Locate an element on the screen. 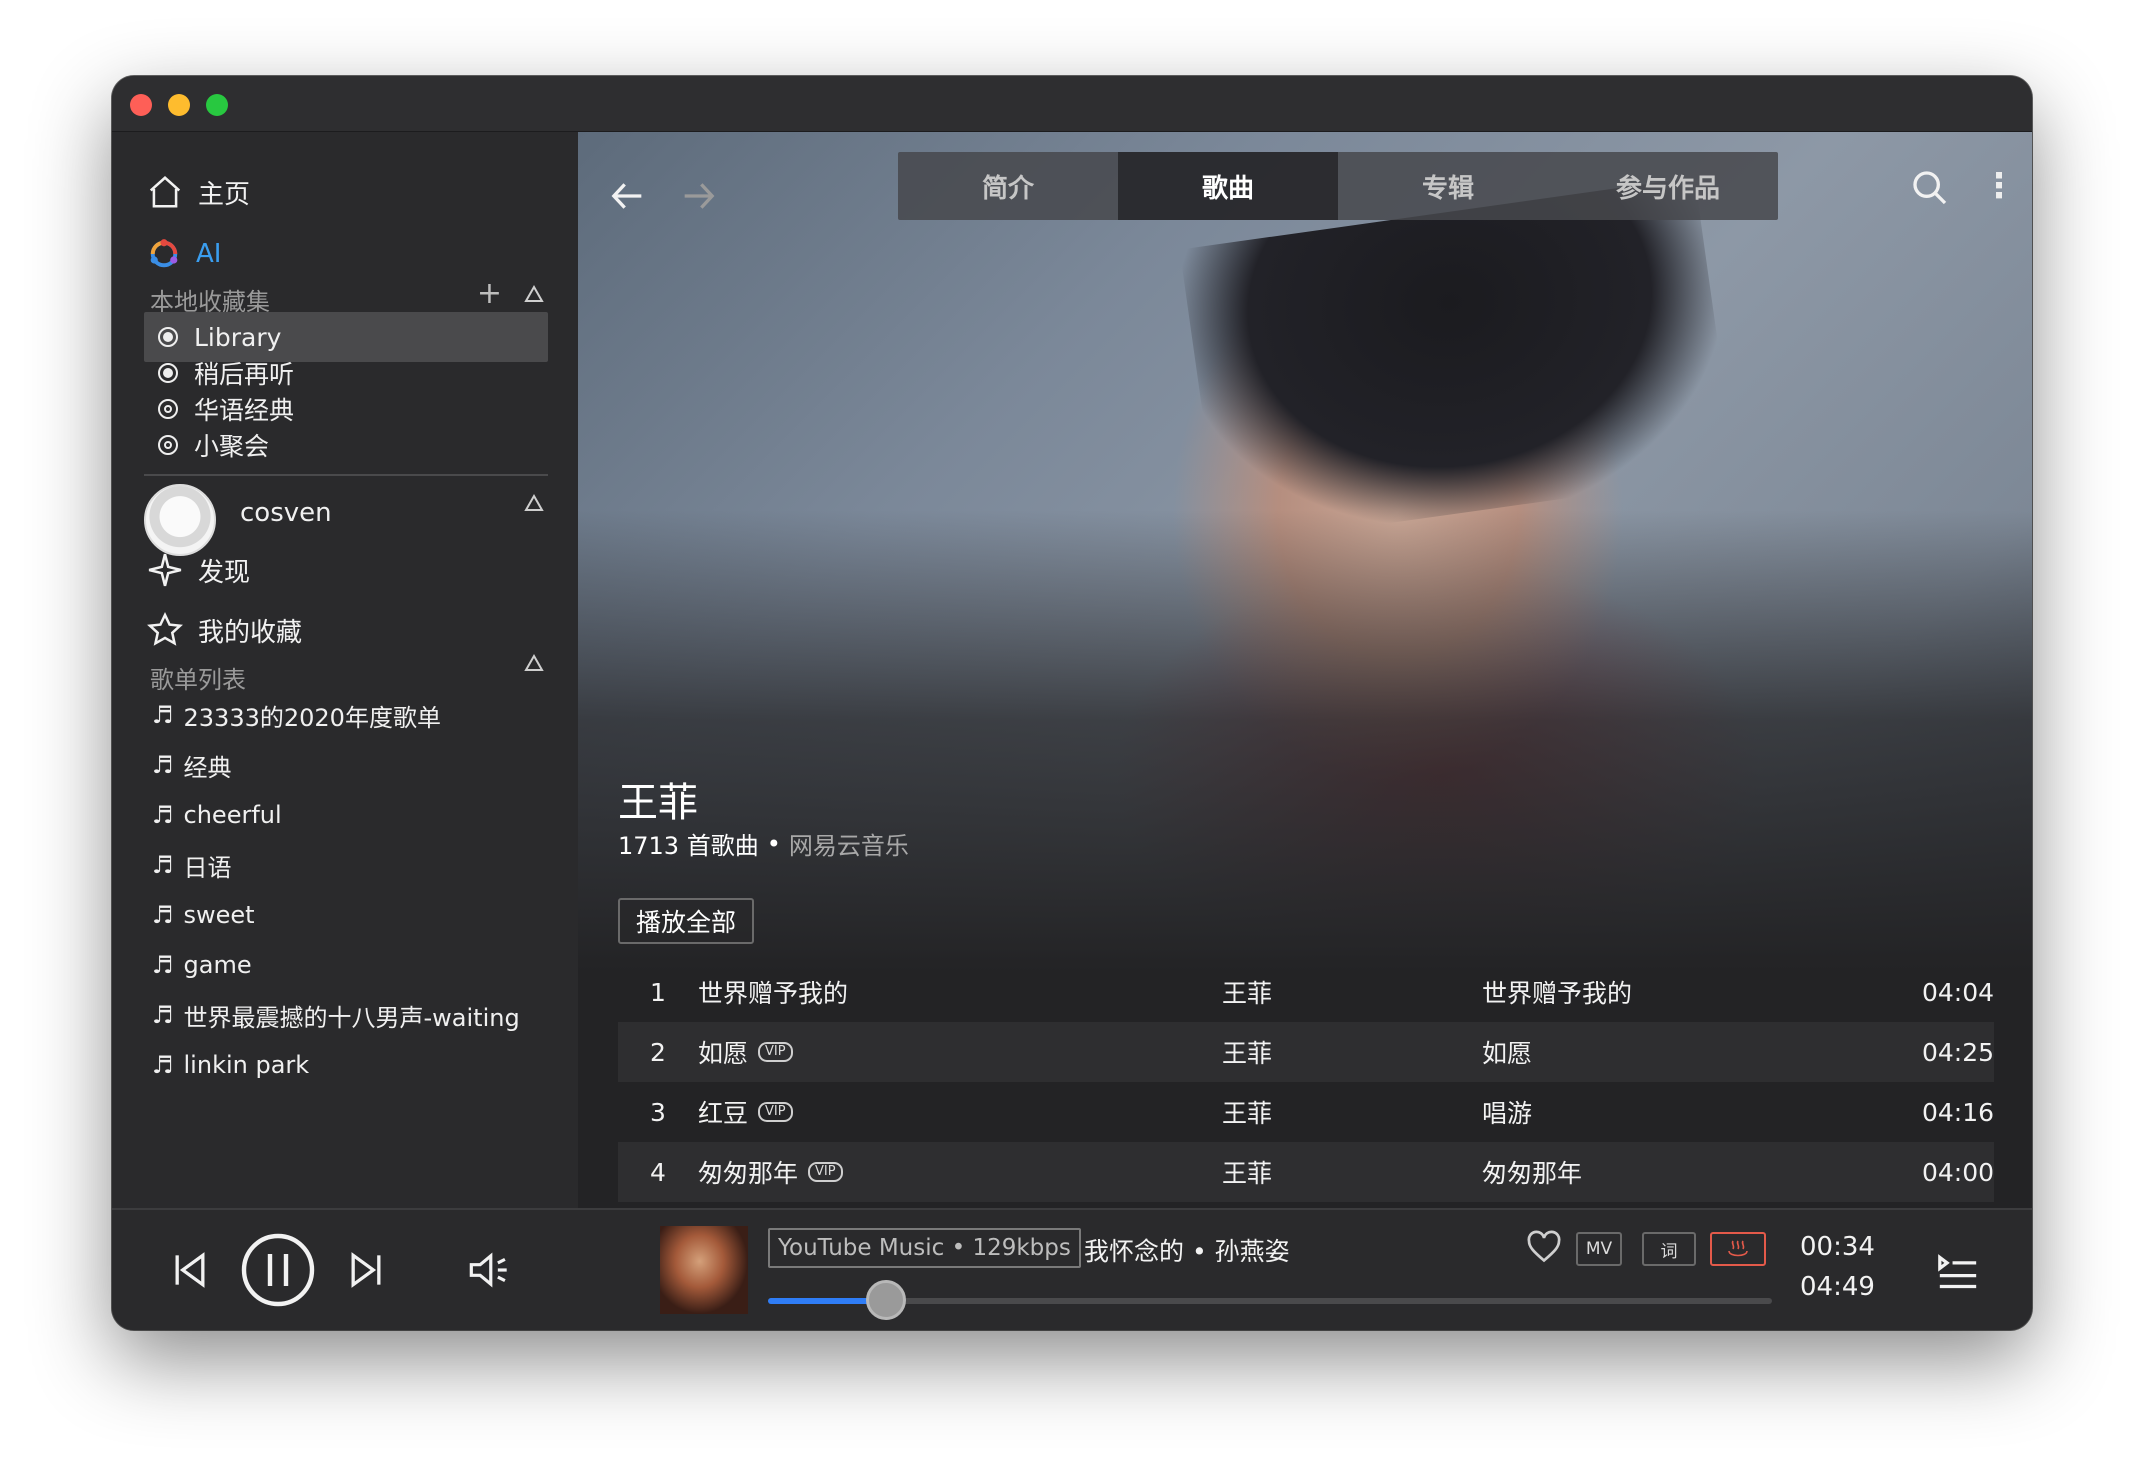 This screenshot has width=2144, height=1480. song-title-cell: 如愿 VIP is located at coordinates (960, 1052).